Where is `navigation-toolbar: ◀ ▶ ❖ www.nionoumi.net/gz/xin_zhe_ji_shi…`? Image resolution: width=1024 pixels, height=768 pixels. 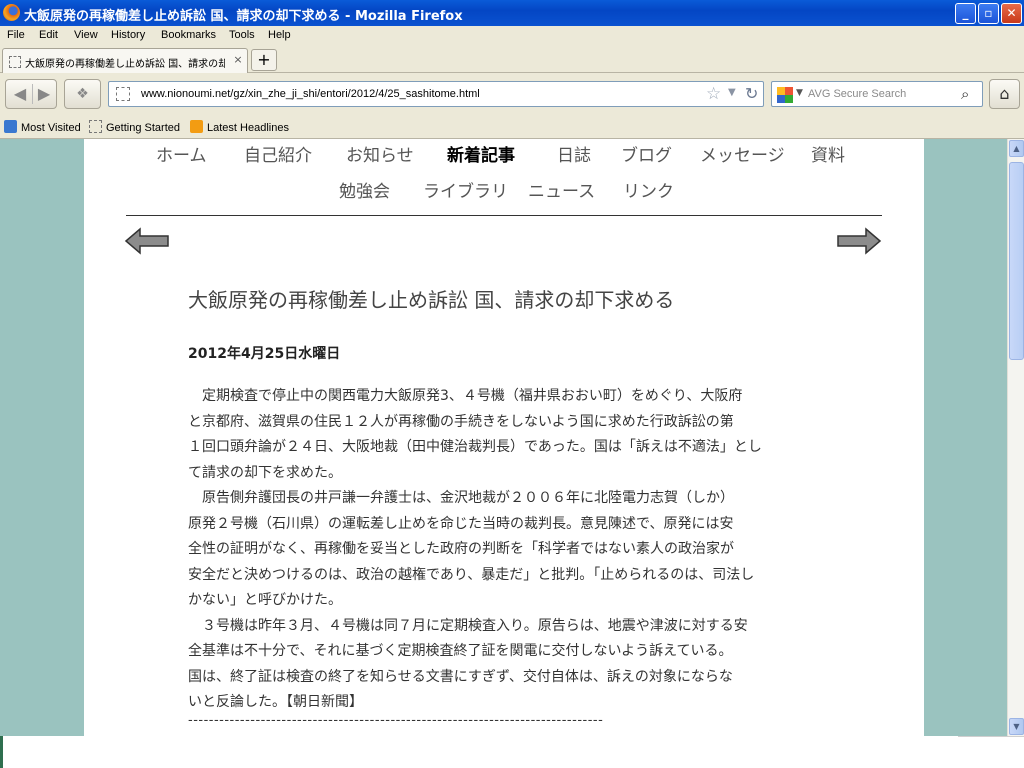 navigation-toolbar: ◀ ▶ ❖ www.nionoumi.net/gz/xin_zhe_ji_shi… is located at coordinates (512, 94).